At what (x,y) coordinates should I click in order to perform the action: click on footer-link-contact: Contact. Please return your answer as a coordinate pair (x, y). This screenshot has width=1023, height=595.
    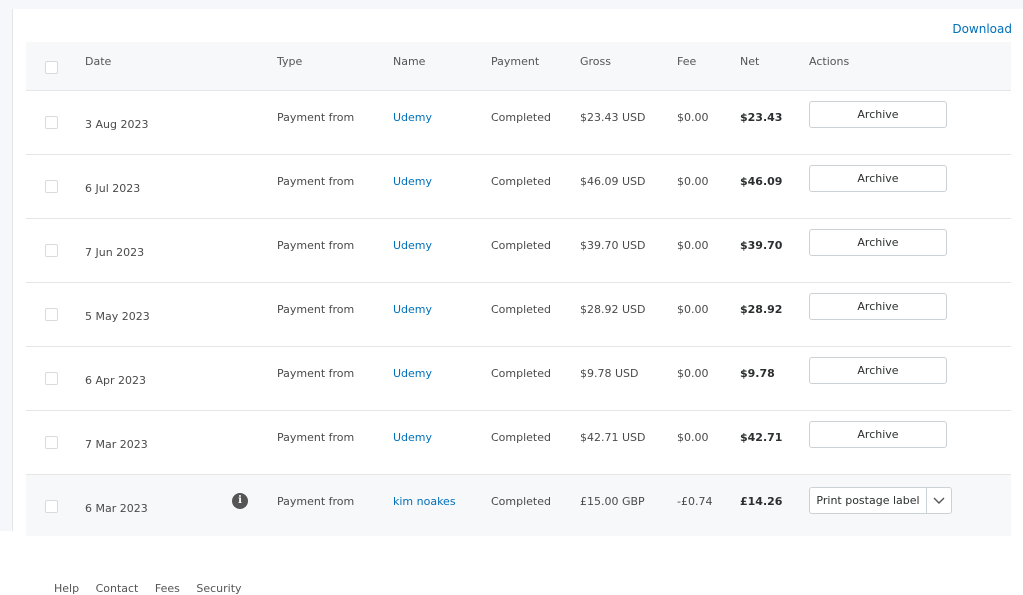
    Looking at the image, I should click on (117, 588).